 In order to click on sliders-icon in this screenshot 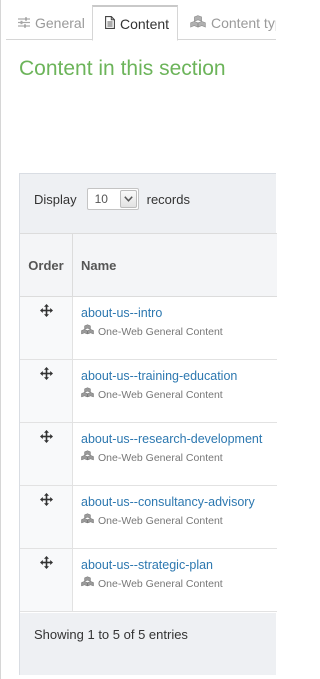, I will do `click(24, 23)`.